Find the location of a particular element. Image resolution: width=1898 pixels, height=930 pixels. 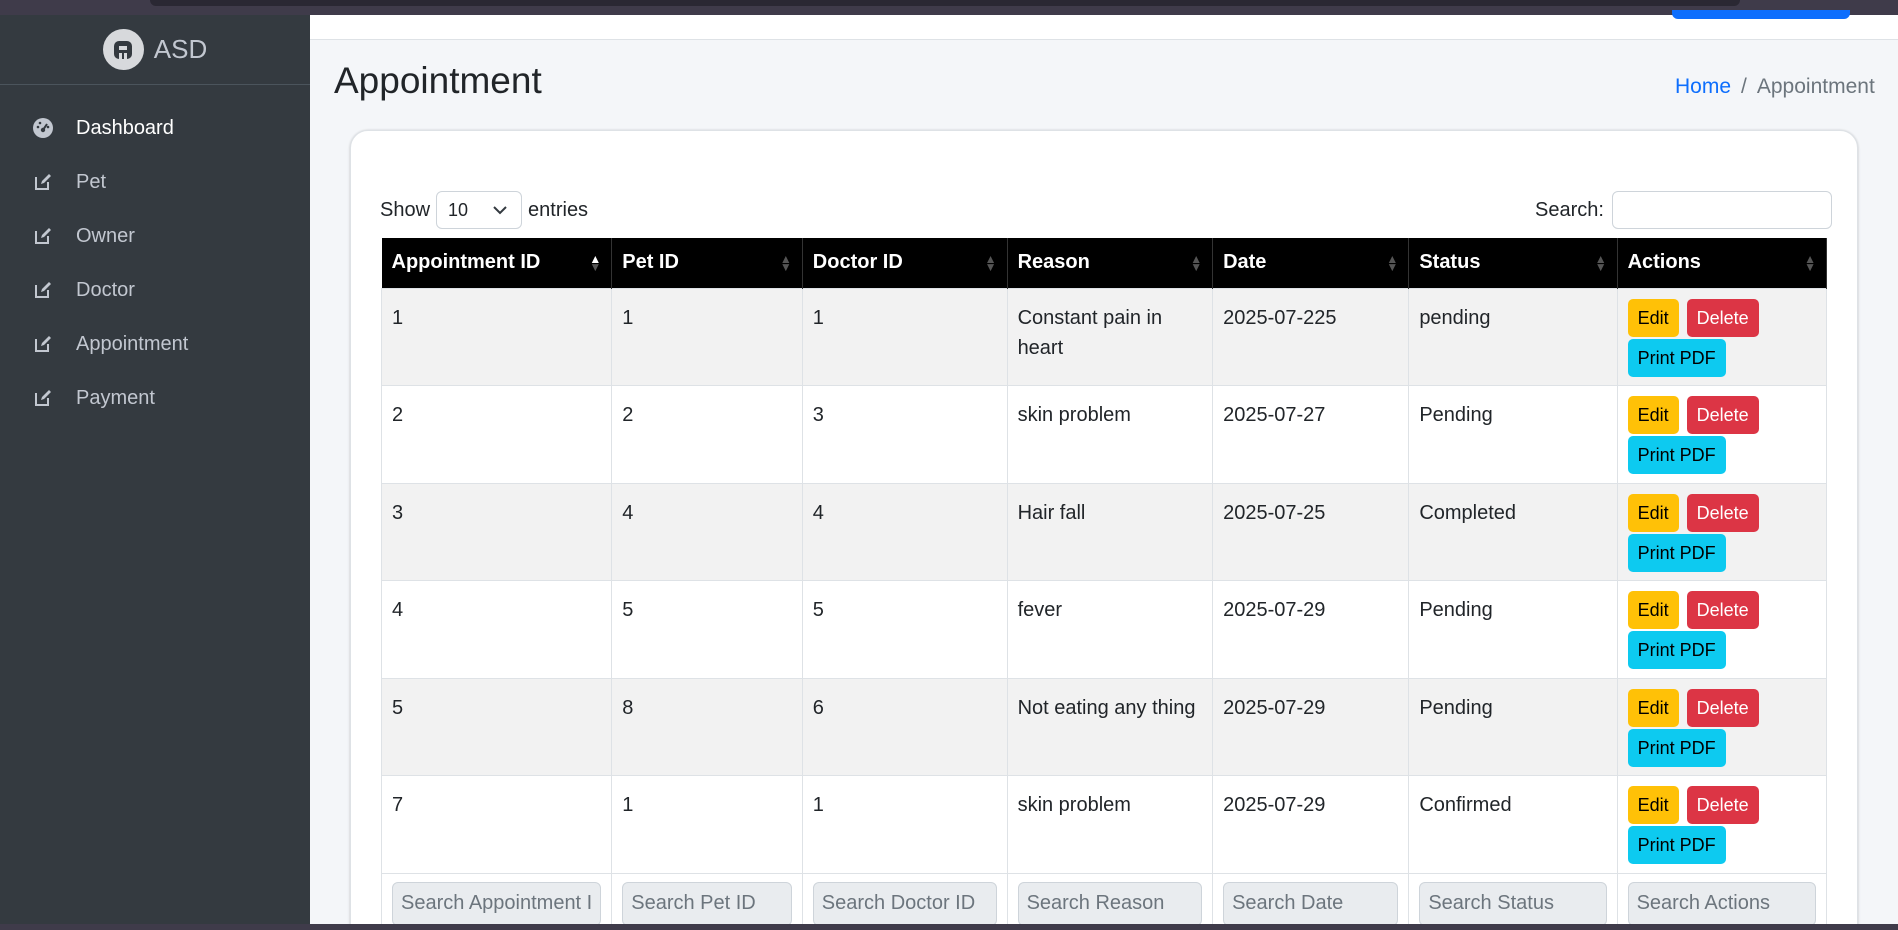

cell-doctor: 3 is located at coordinates (904, 434).